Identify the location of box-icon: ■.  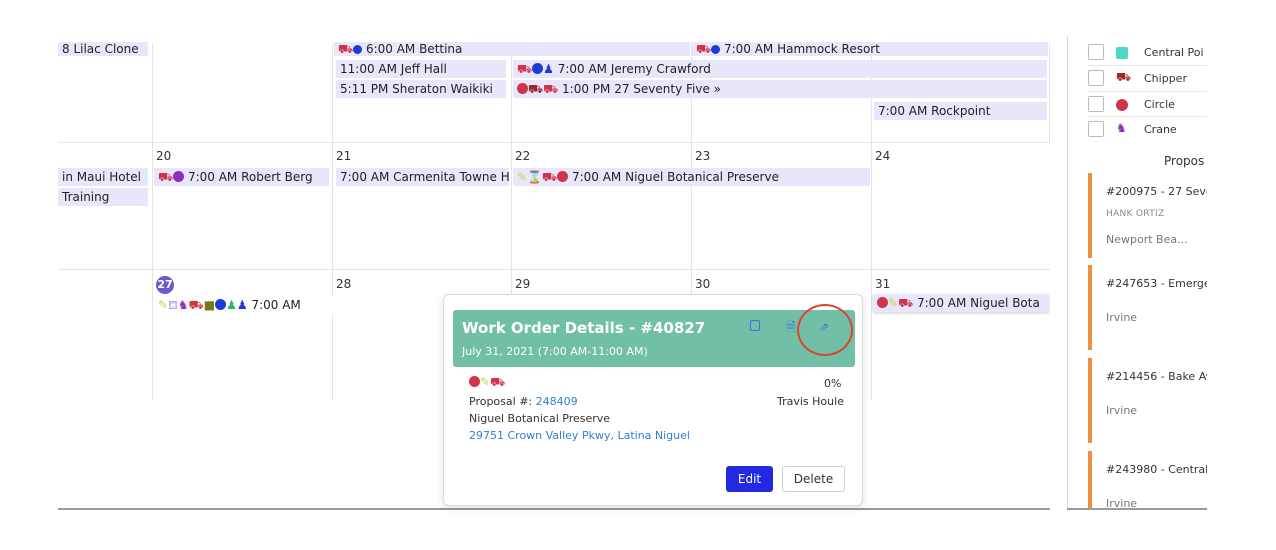
(209, 305).